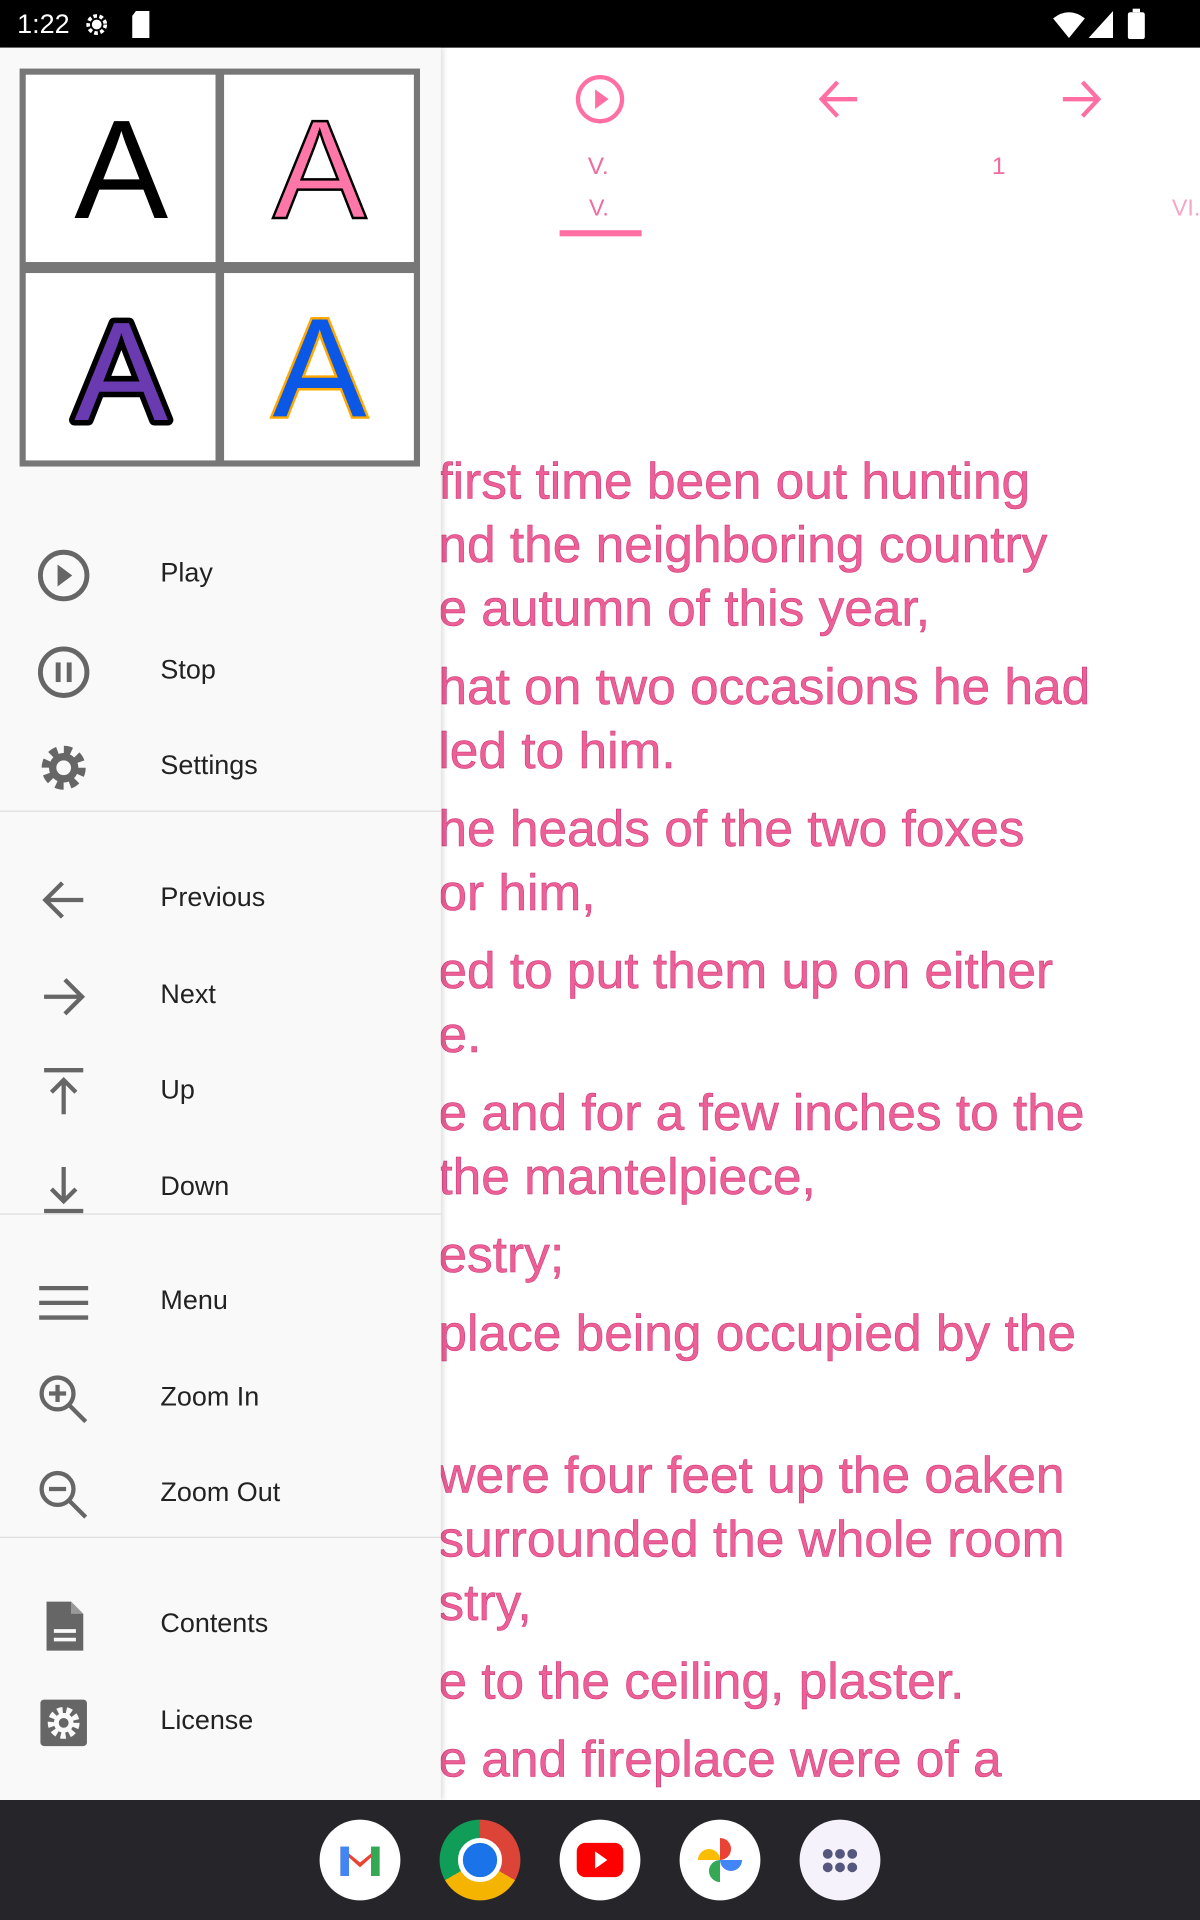 This screenshot has width=1200, height=1920. Describe the element at coordinates (97, 24) in the screenshot. I see `settings-icon` at that location.